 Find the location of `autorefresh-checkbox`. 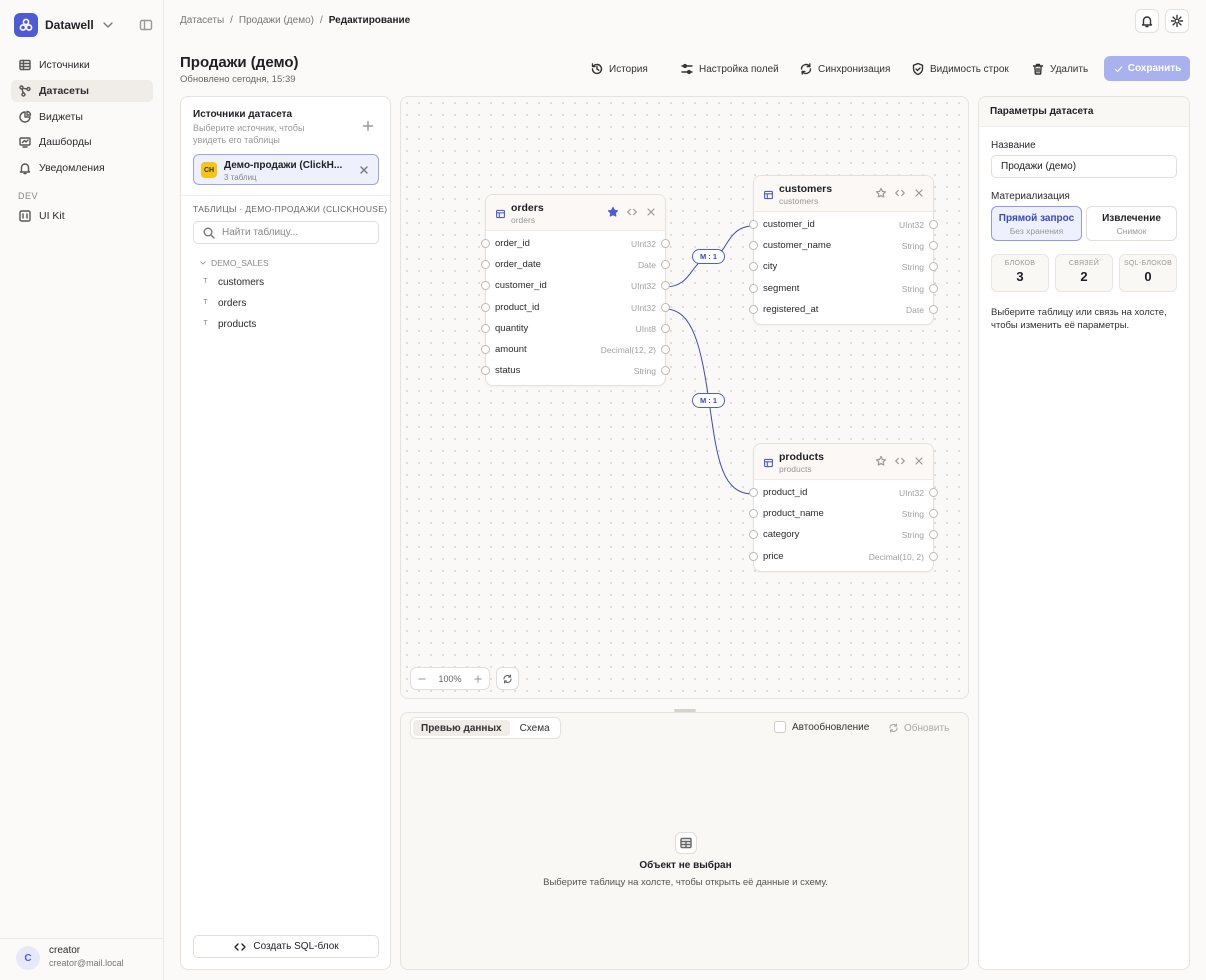

autorefresh-checkbox is located at coordinates (780, 727).